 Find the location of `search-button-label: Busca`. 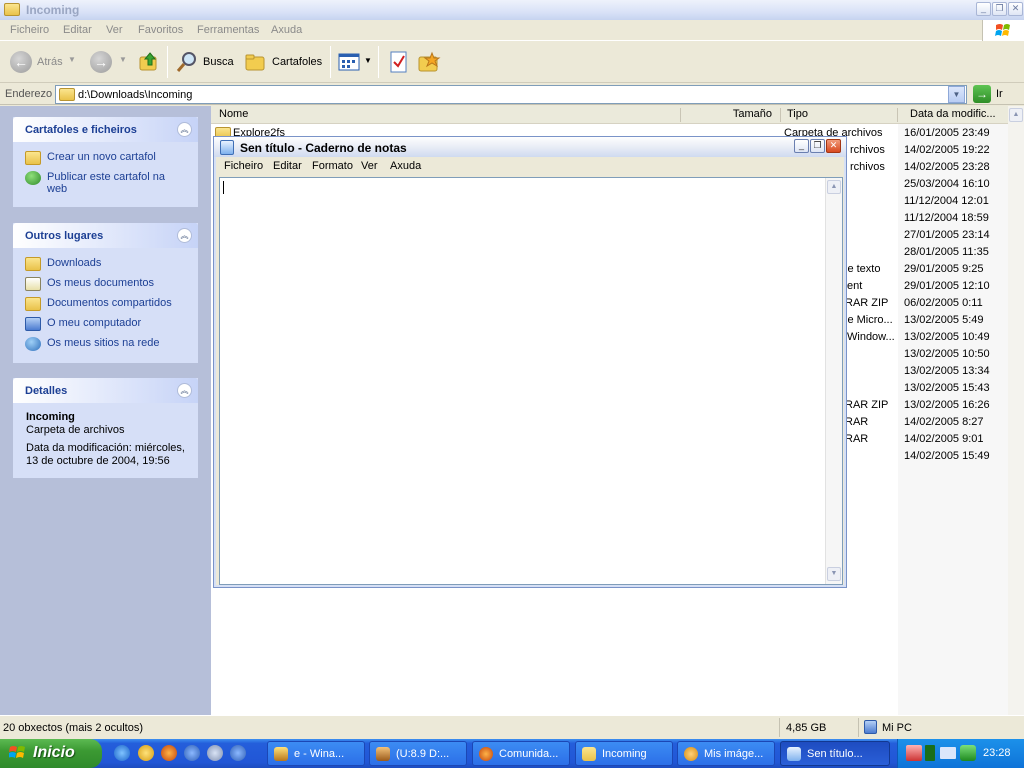

search-button-label: Busca is located at coordinates (218, 62).